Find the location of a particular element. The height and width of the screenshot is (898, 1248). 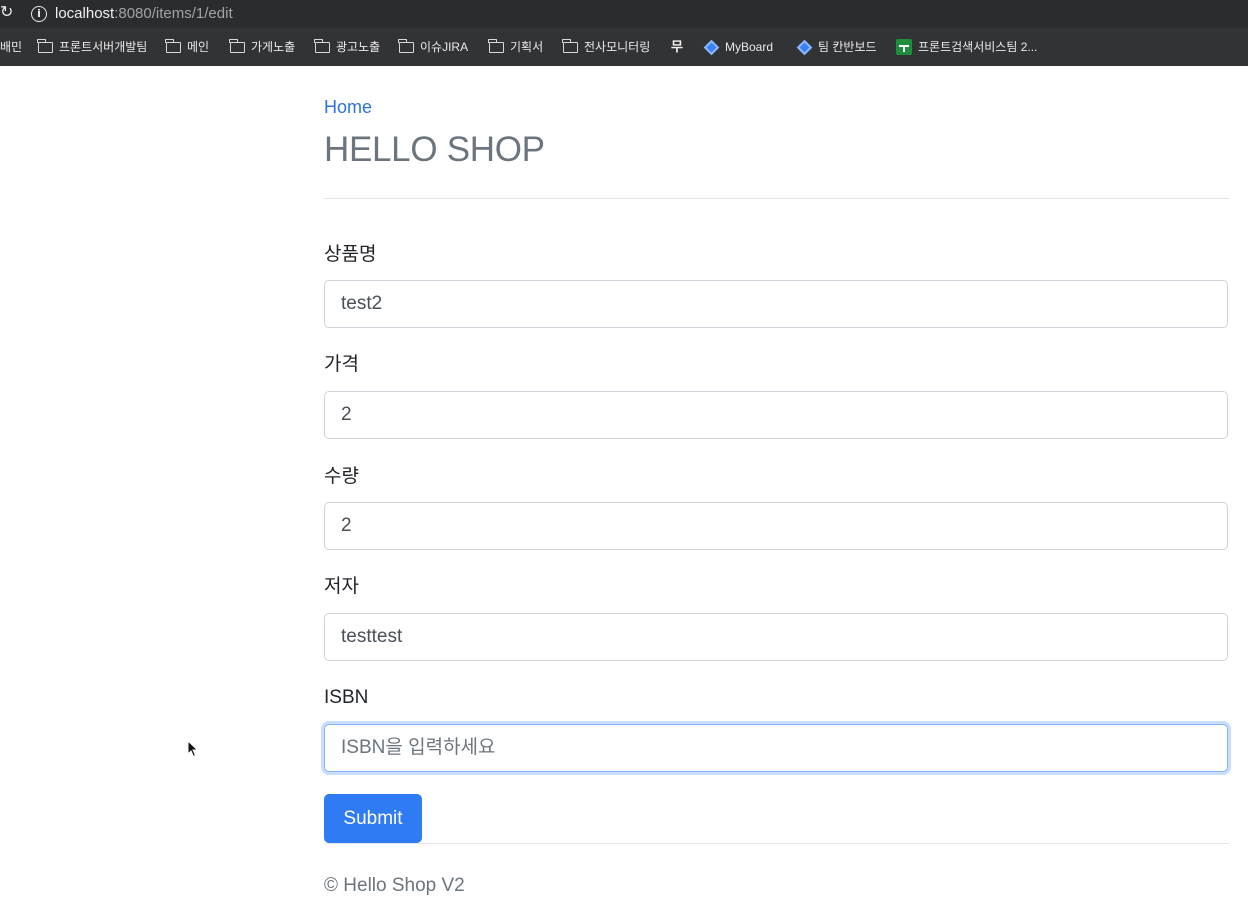

reload-icon: ↻ is located at coordinates (6, 13).